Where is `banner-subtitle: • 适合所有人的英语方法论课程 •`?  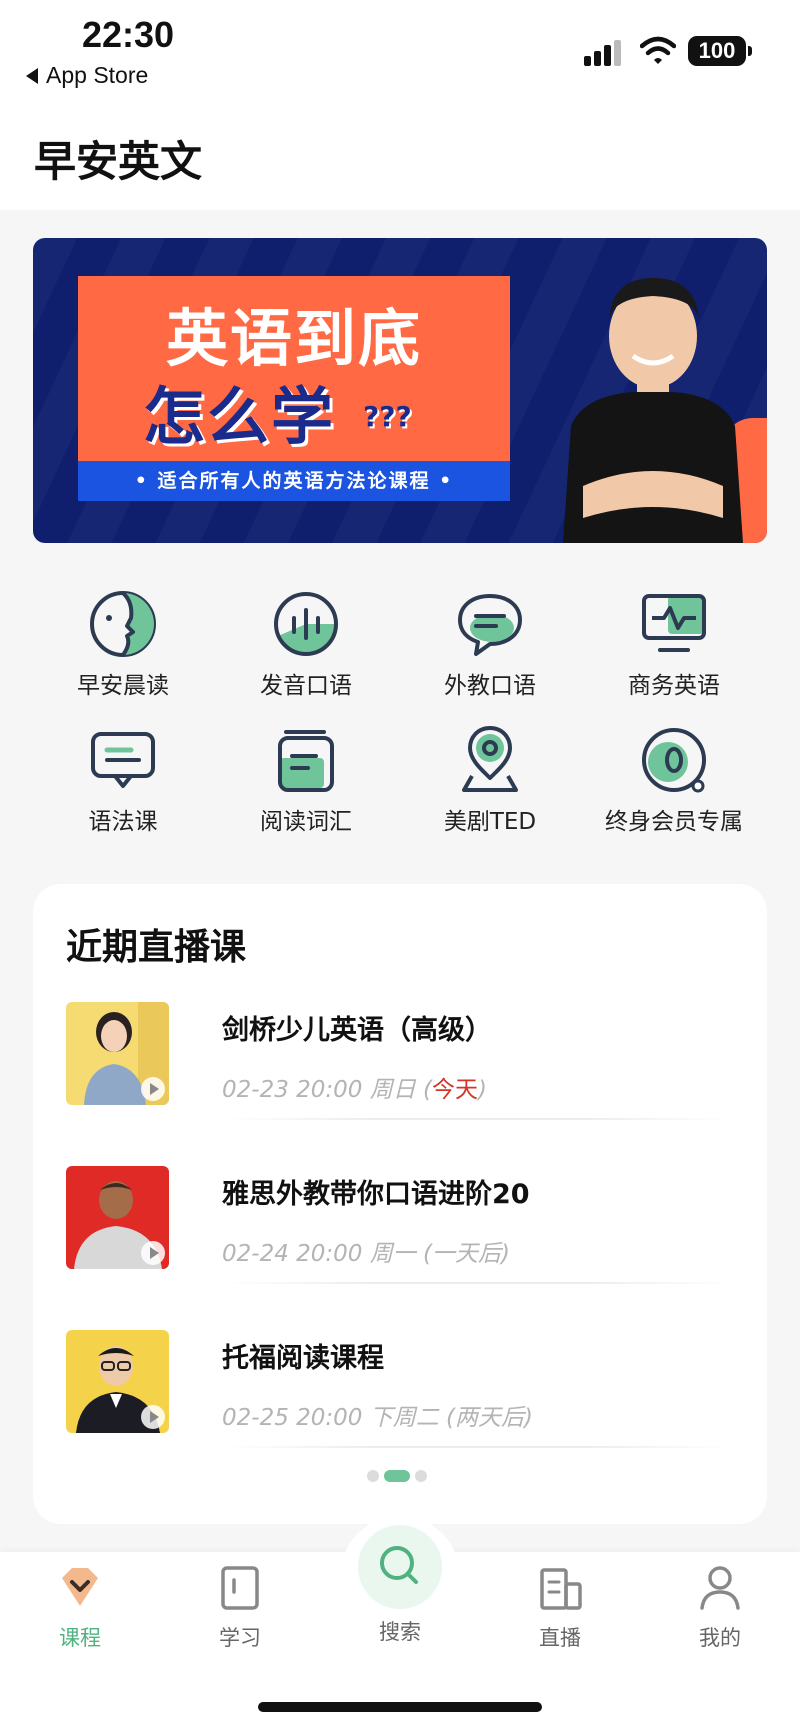
banner-subtitle: • 适合所有人的英语方法论课程 • is located at coordinates (294, 481).